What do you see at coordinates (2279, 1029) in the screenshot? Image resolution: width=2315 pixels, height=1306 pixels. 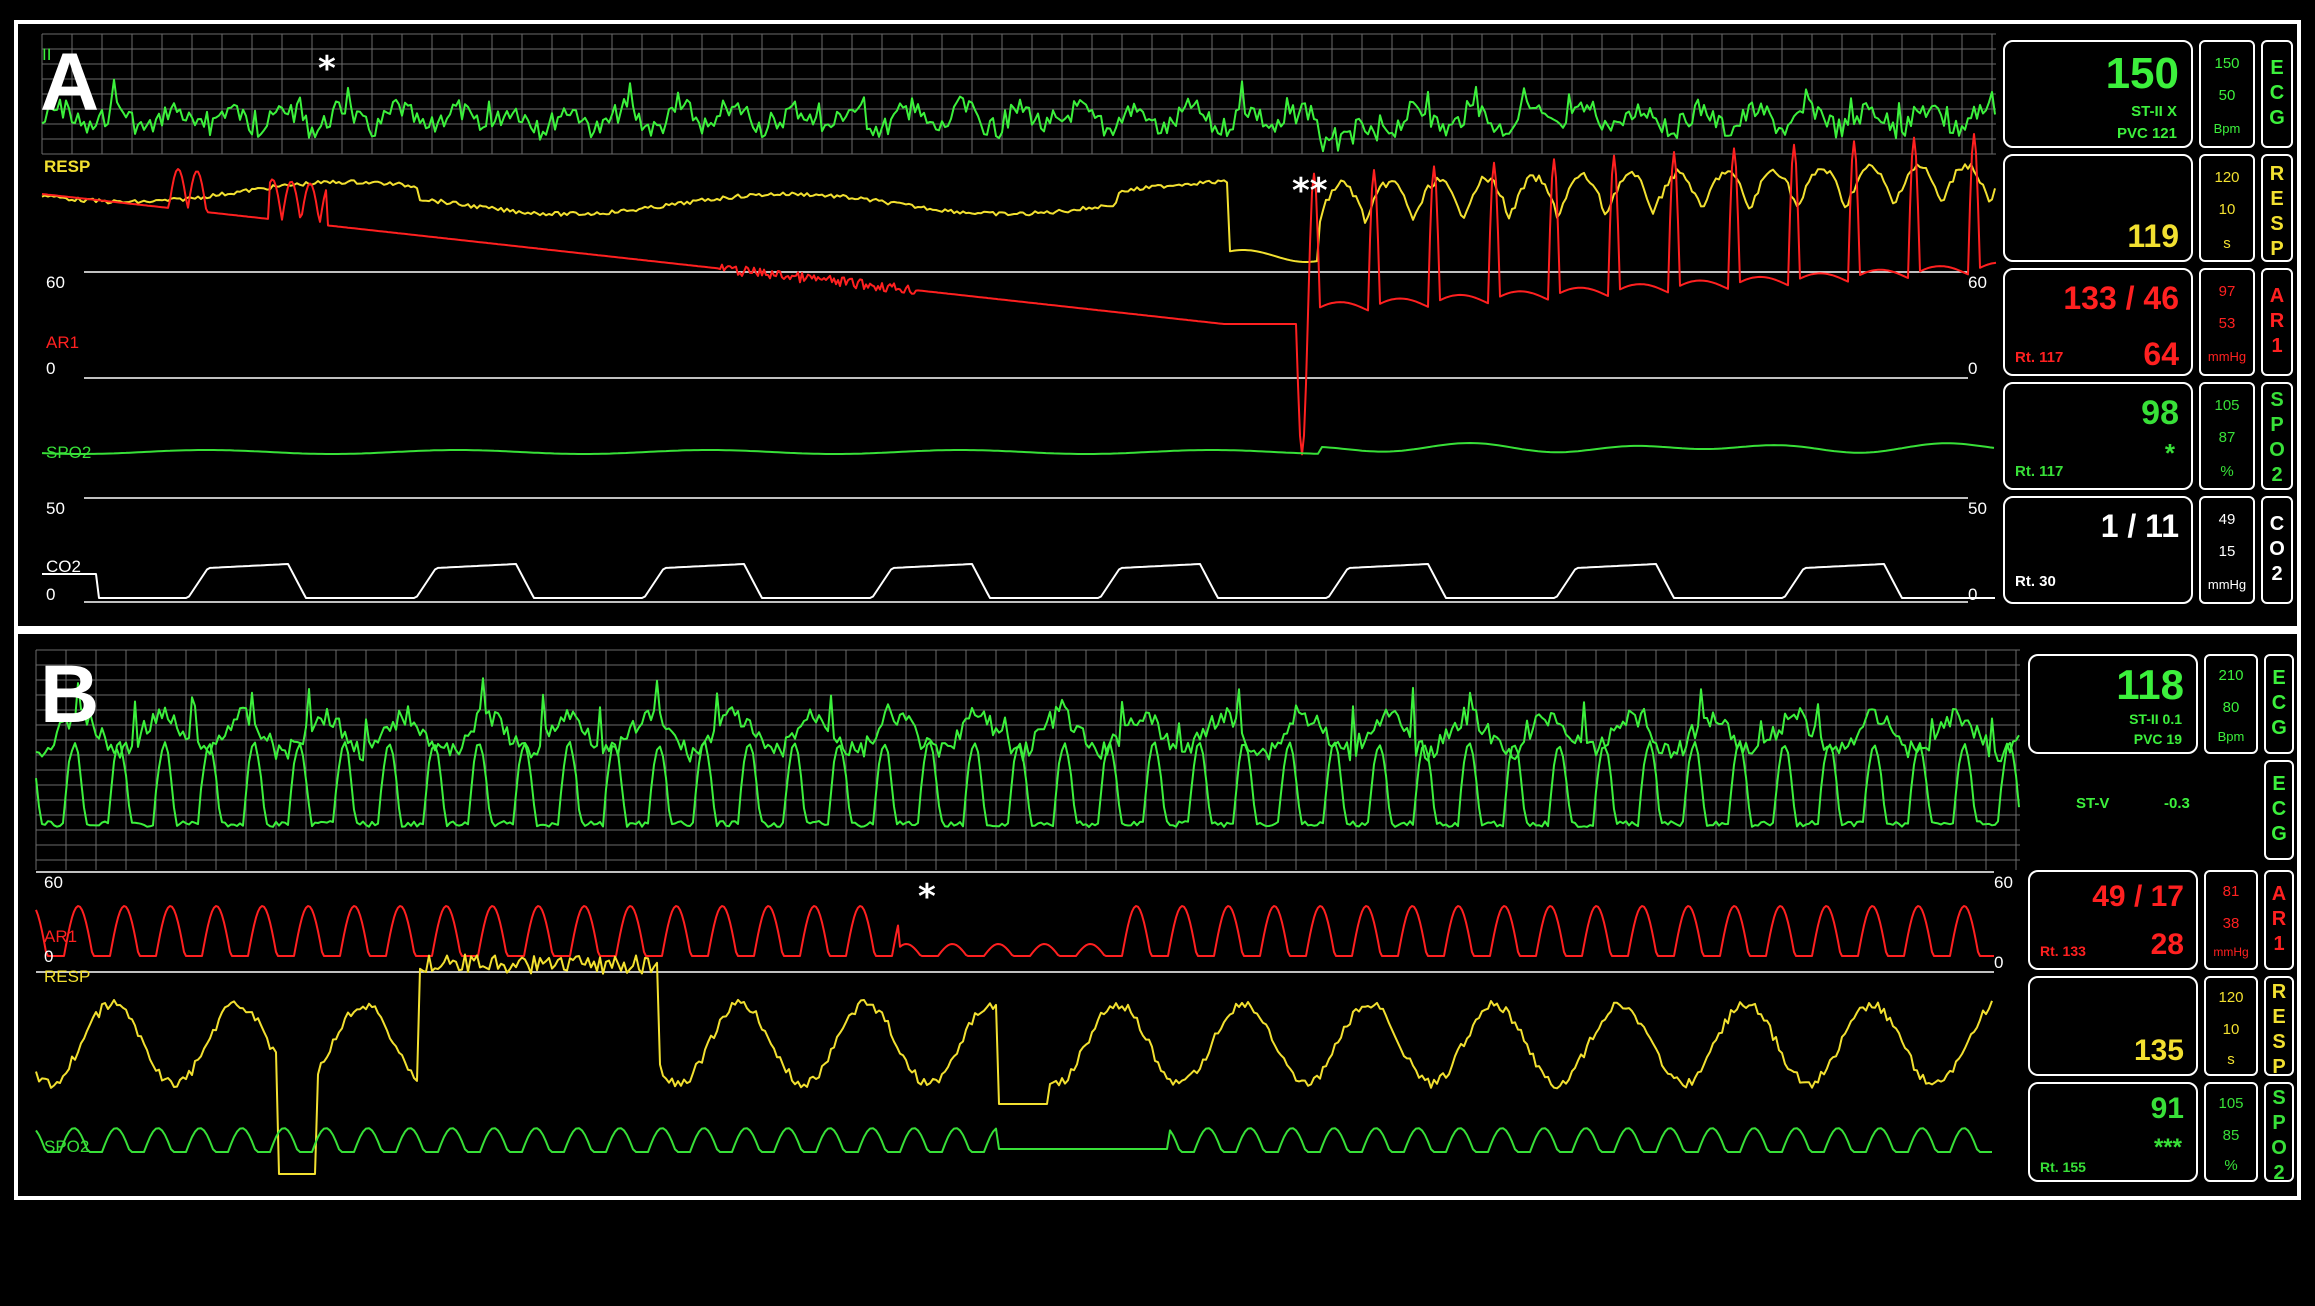 I see `resp-tag-text-b: RESP` at bounding box center [2279, 1029].